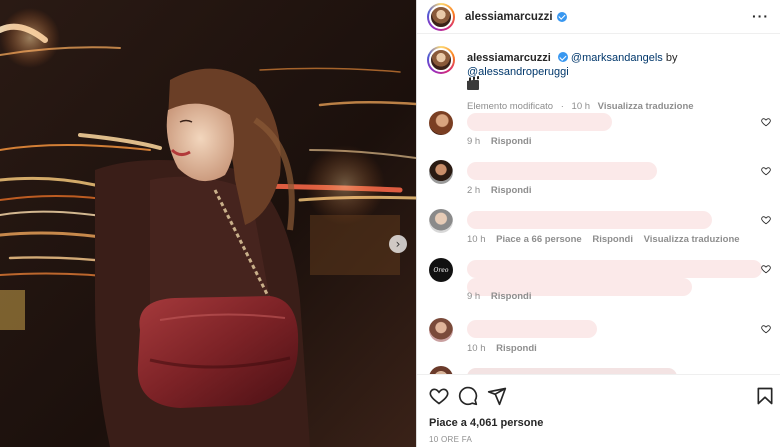 Image resolution: width=780 pixels, height=447 pixels. Describe the element at coordinates (602, 134) in the screenshot. I see `comment-item: 9 h Rispondi` at that location.